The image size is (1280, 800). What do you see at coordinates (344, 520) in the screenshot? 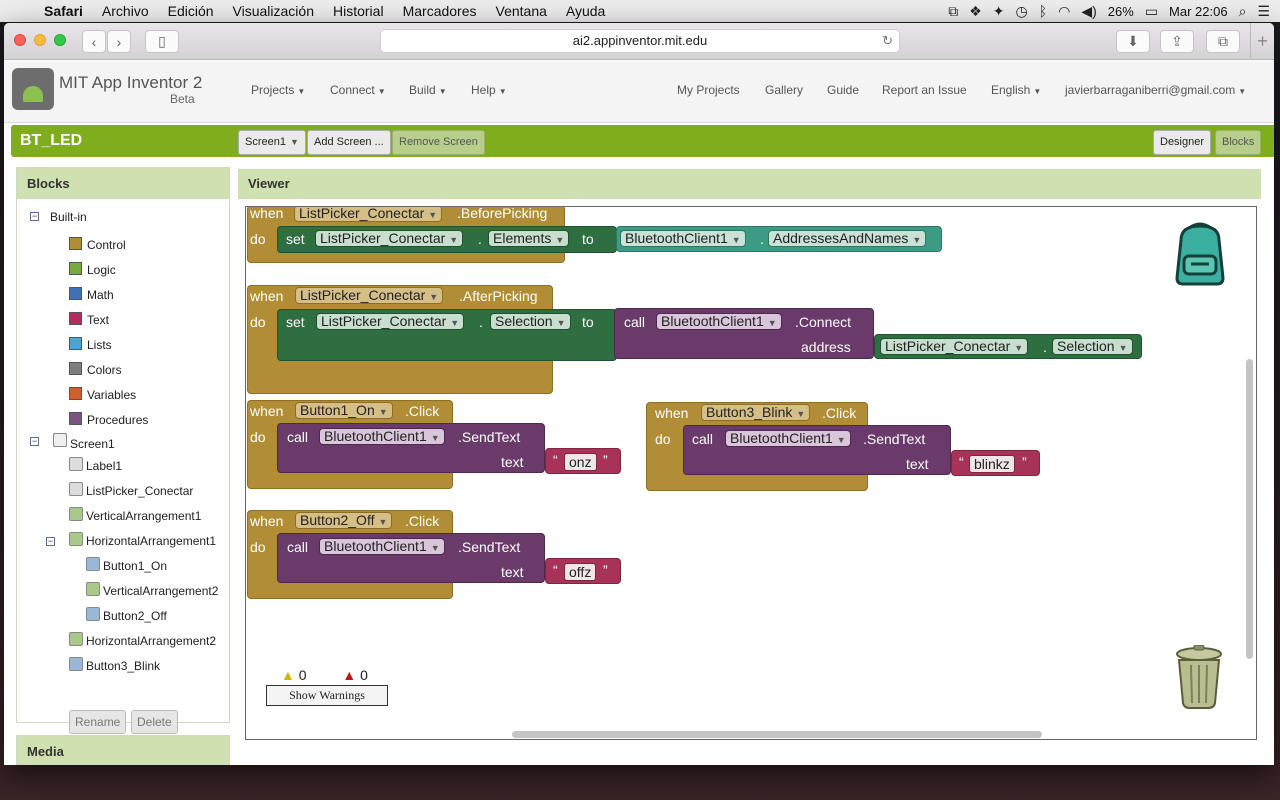
I see `dropdown-component: Button2_Off ▼` at bounding box center [344, 520].